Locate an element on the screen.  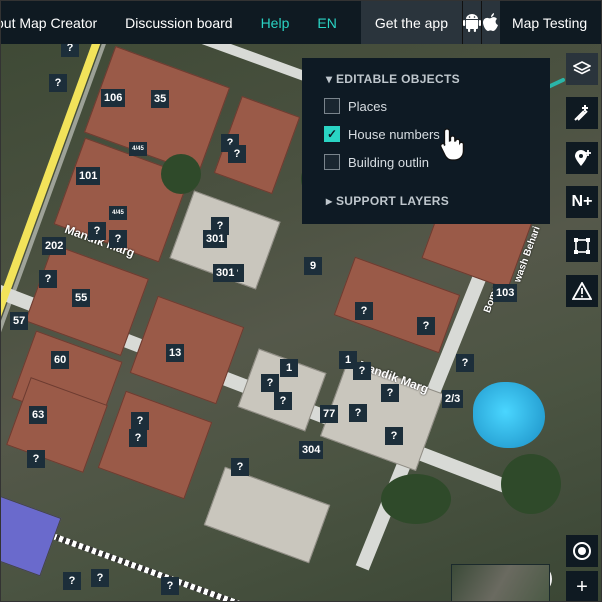
locate-icon is located at coordinates (582, 551).